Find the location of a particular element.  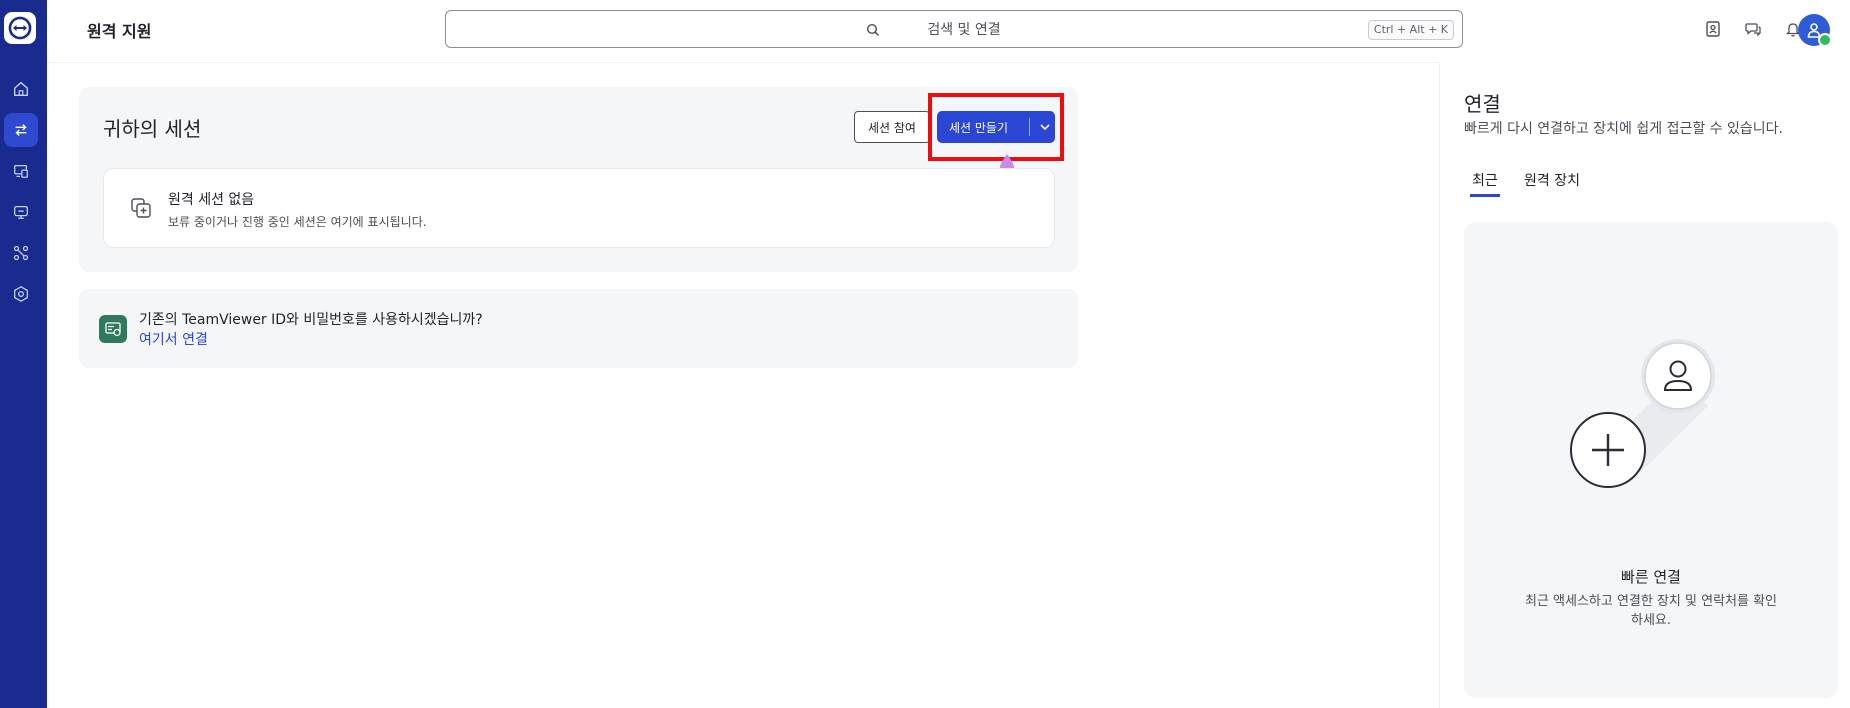

join-session-button: 세션 참여 is located at coordinates (892, 127).